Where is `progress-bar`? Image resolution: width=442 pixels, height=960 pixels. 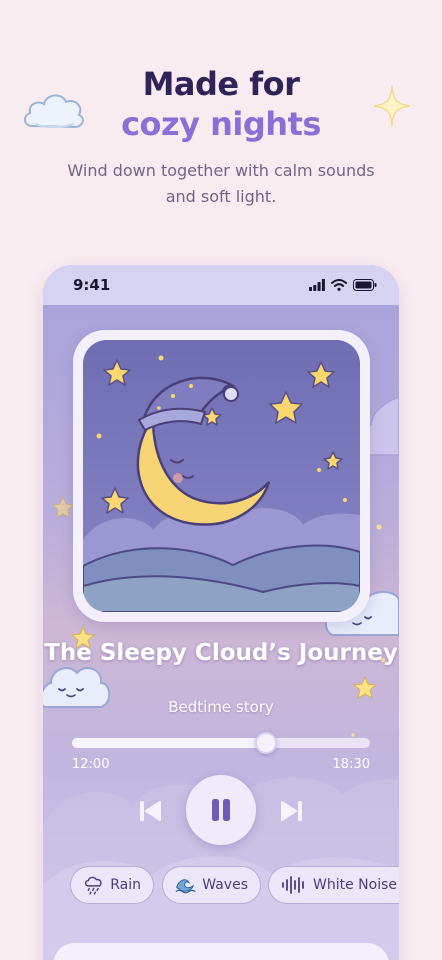
progress-bar is located at coordinates (221, 743).